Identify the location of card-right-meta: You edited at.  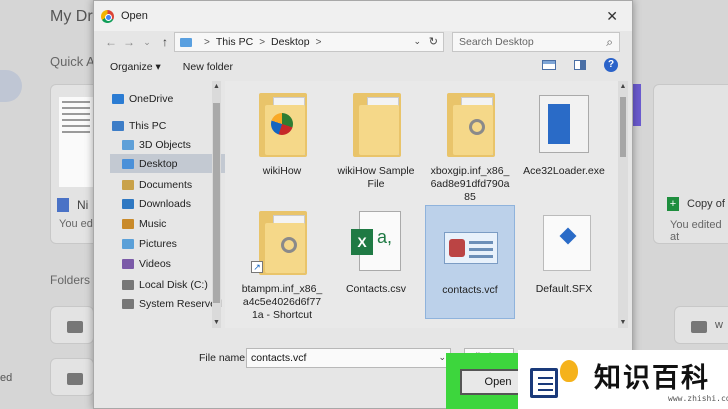
(696, 231).